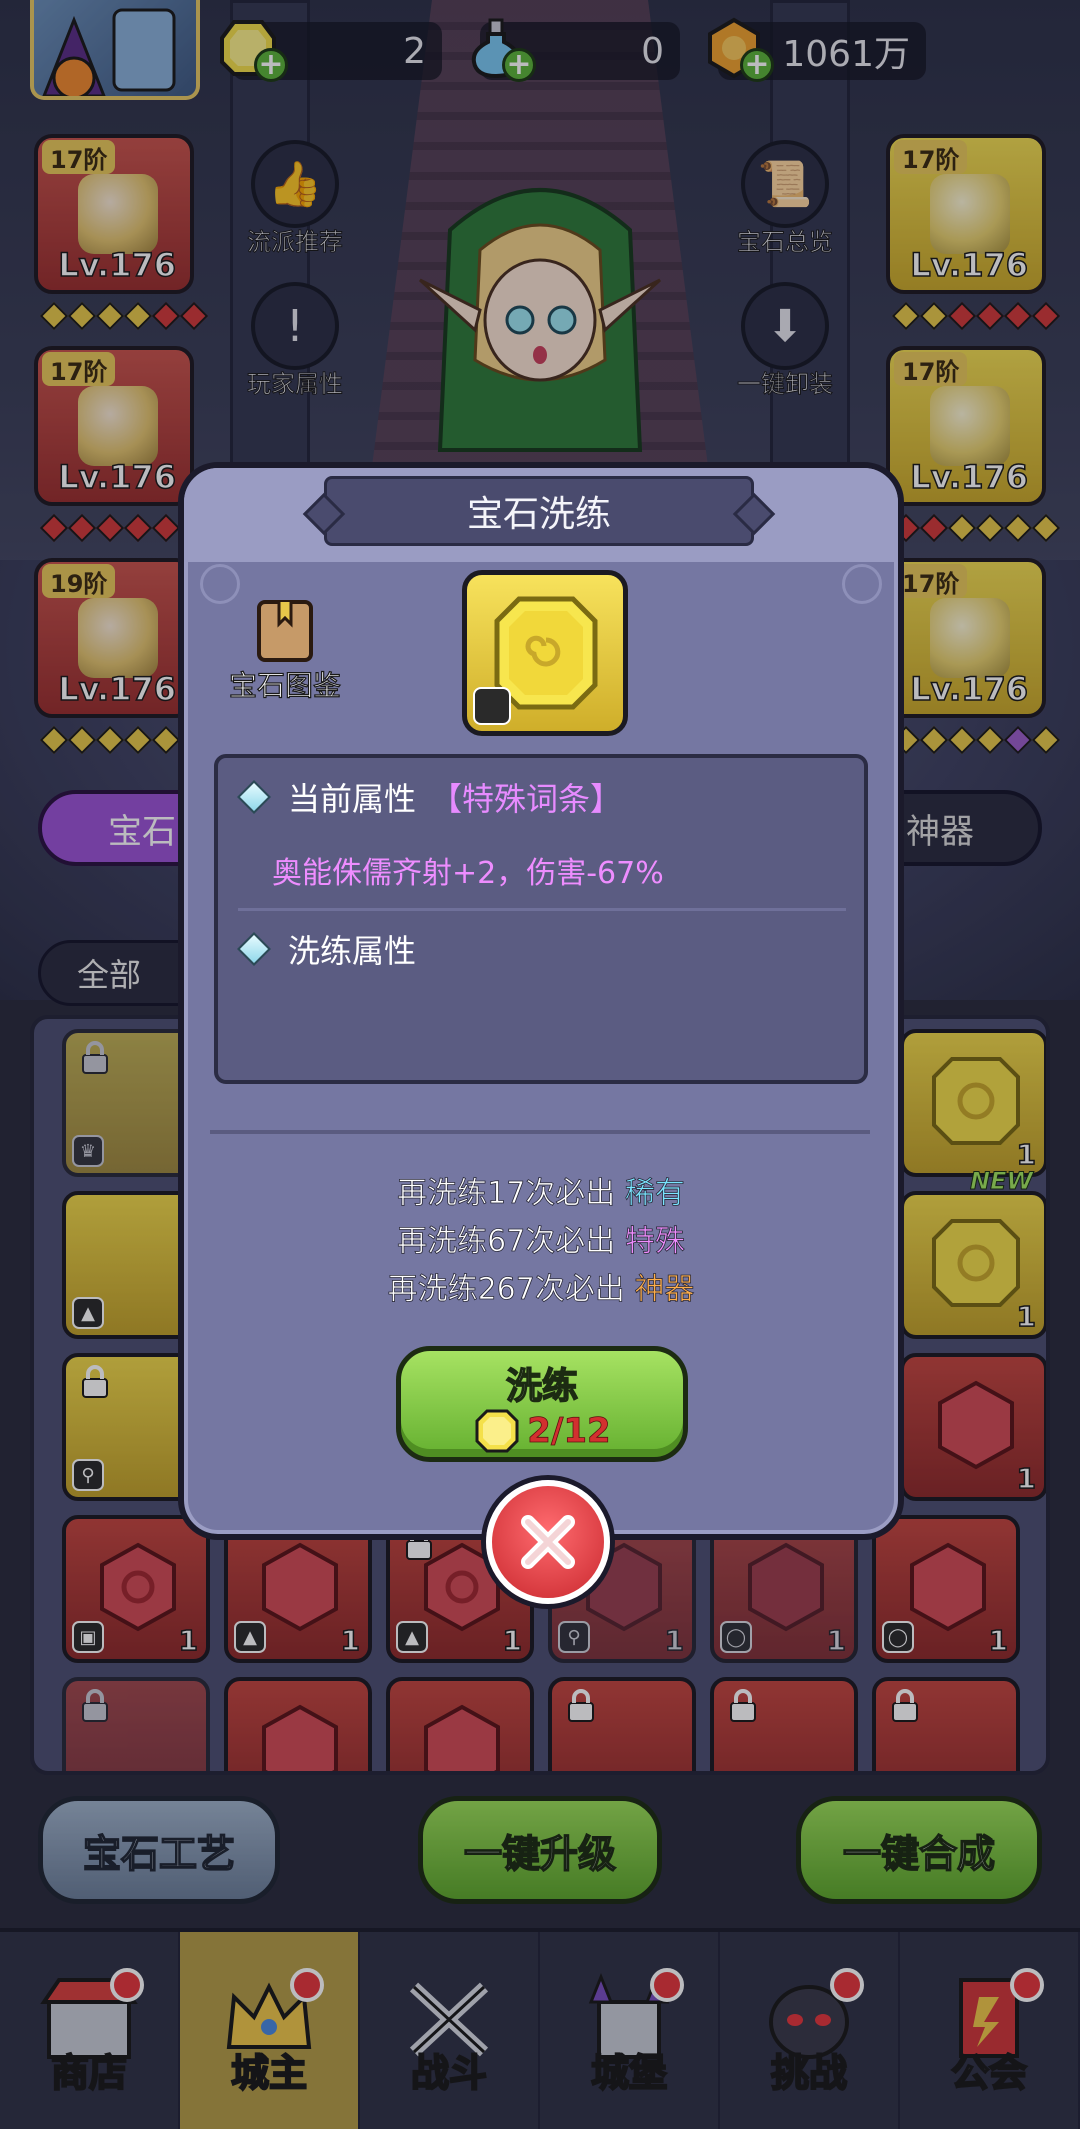  Describe the element at coordinates (497, 1431) in the screenshot. I see `yellow-gem-icon` at that location.